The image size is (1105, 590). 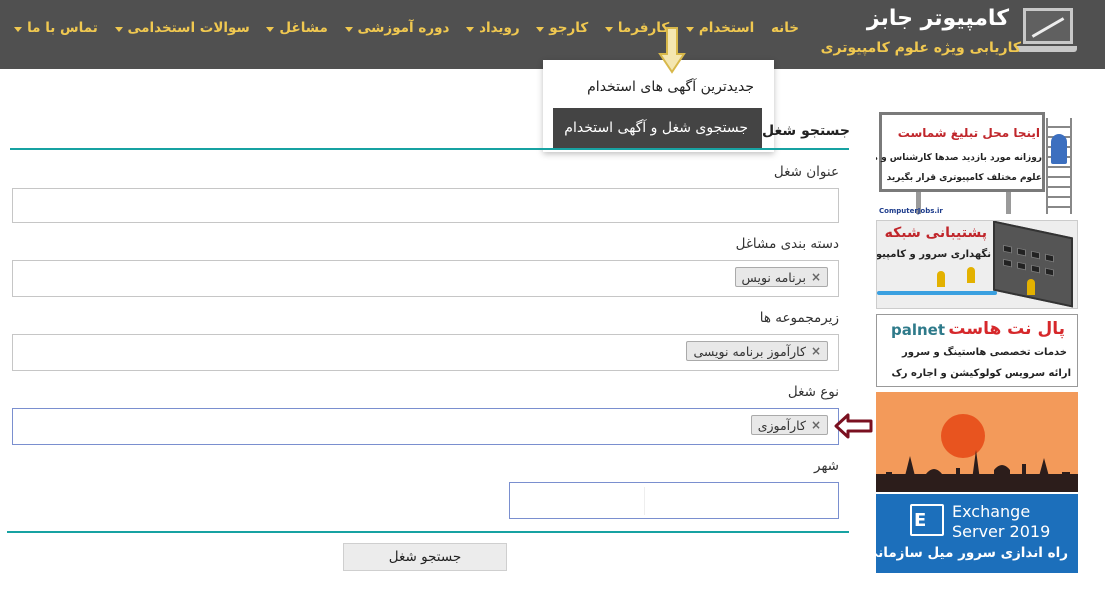 I want to click on arrow-left-icon, so click(x=853, y=426).